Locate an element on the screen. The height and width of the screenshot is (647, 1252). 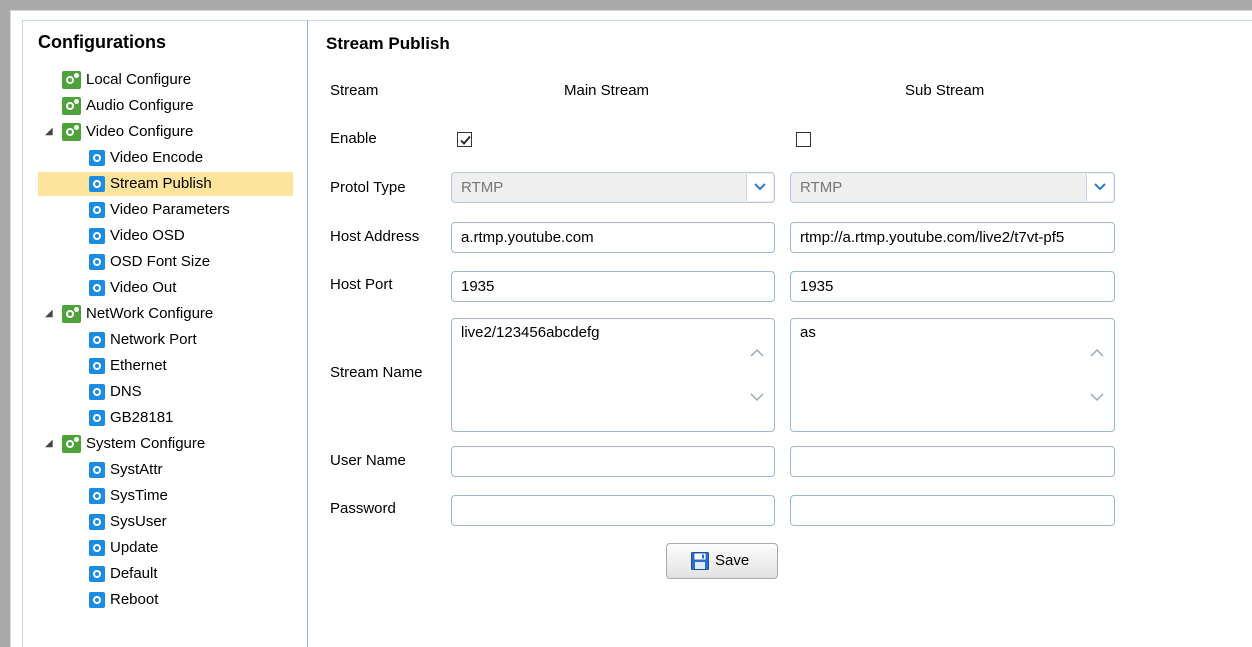
sidebar-item-label: Video OSD is located at coordinates (147, 235).